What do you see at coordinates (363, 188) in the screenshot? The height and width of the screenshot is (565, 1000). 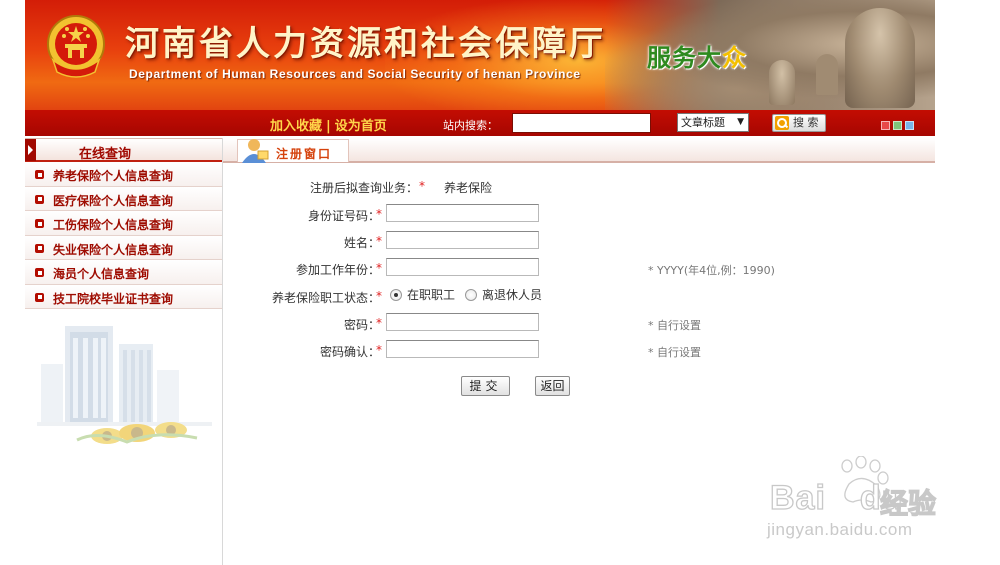 I see `business-label: 注册后拟查询业务：` at bounding box center [363, 188].